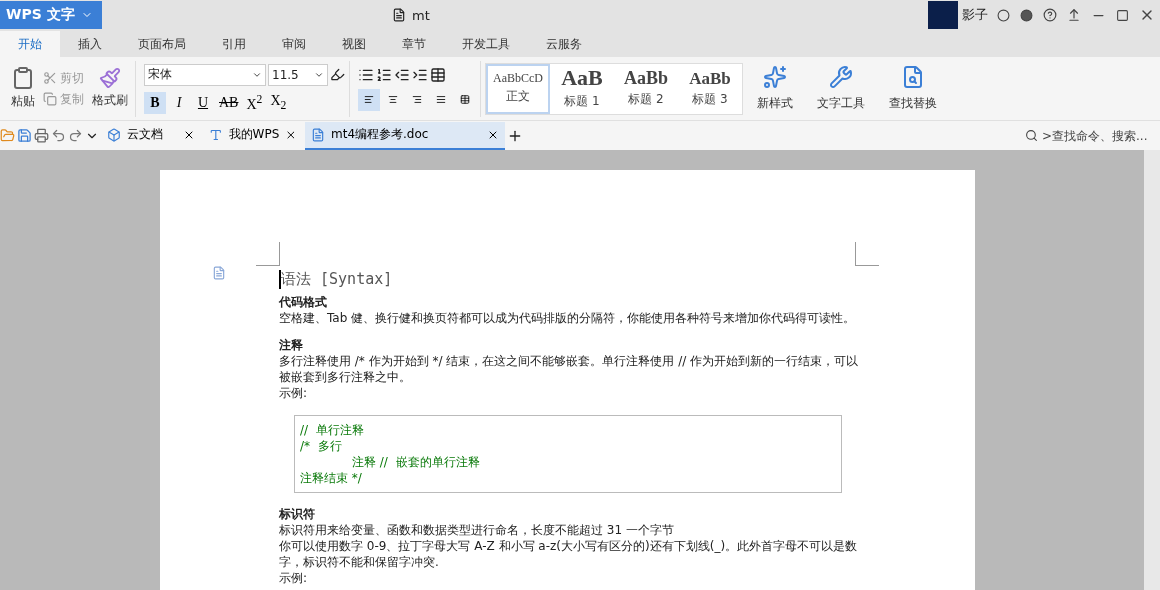 This screenshot has height=590, width=1160. Describe the element at coordinates (414, 44) in the screenshot. I see `ribbon-tab: 章节` at that location.